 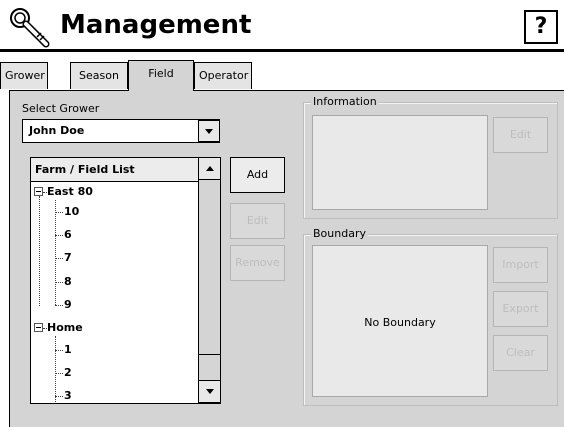 I want to click on tab-bar: Grower Season Field Operator, so click(x=282, y=75).